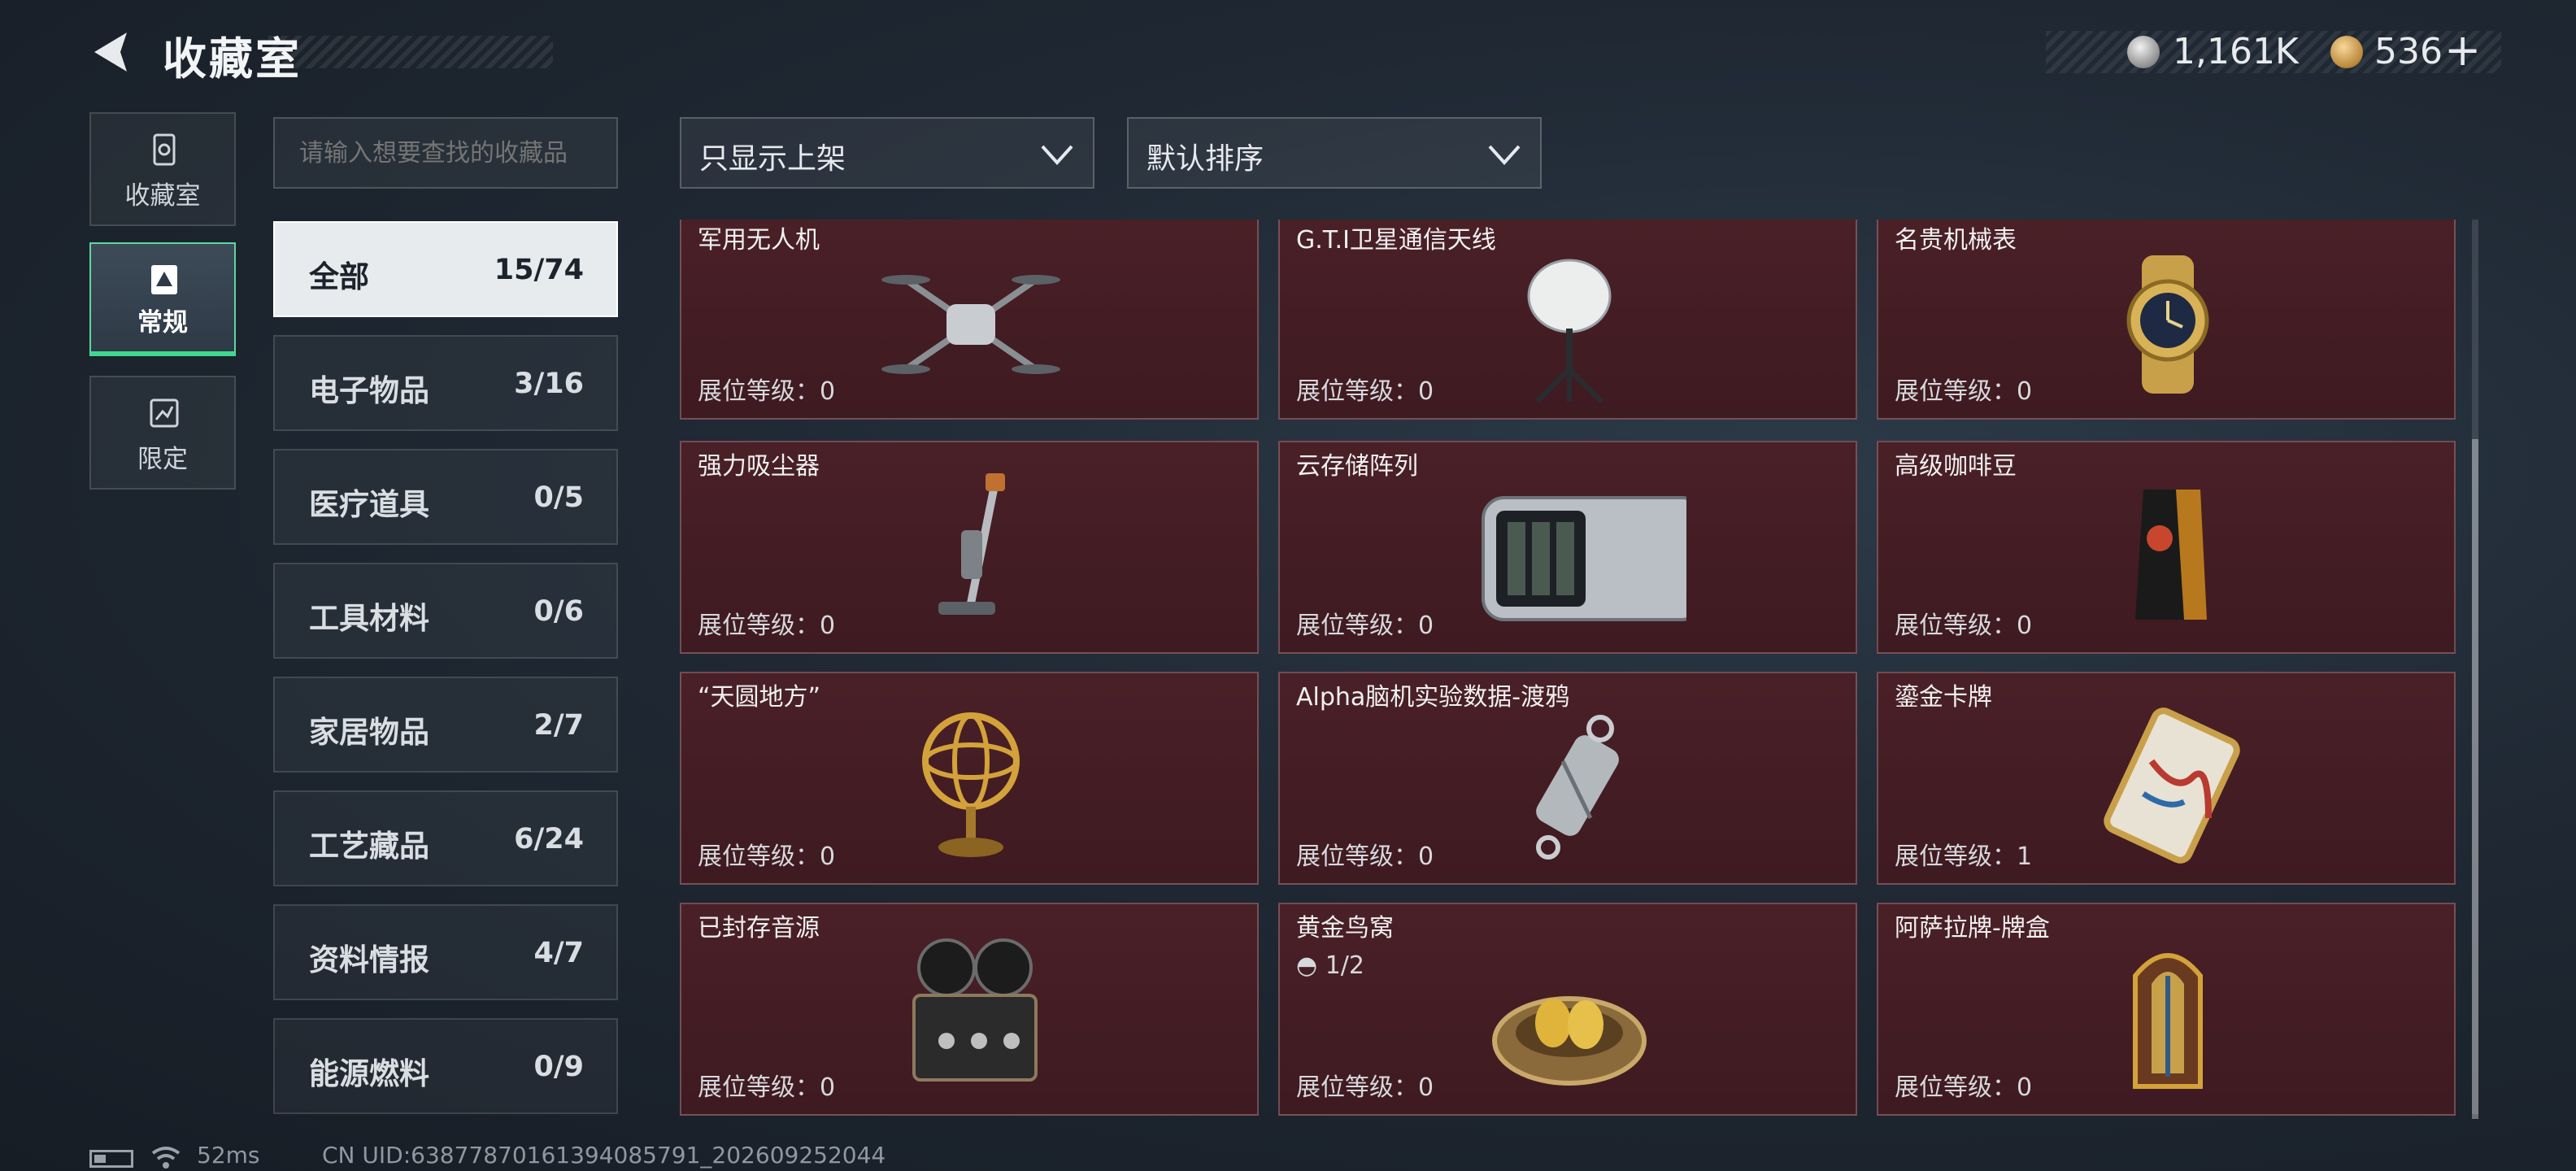 Image resolution: width=2576 pixels, height=1171 pixels. Describe the element at coordinates (2408, 51) in the screenshot. I see `gold-amount: 536` at that location.